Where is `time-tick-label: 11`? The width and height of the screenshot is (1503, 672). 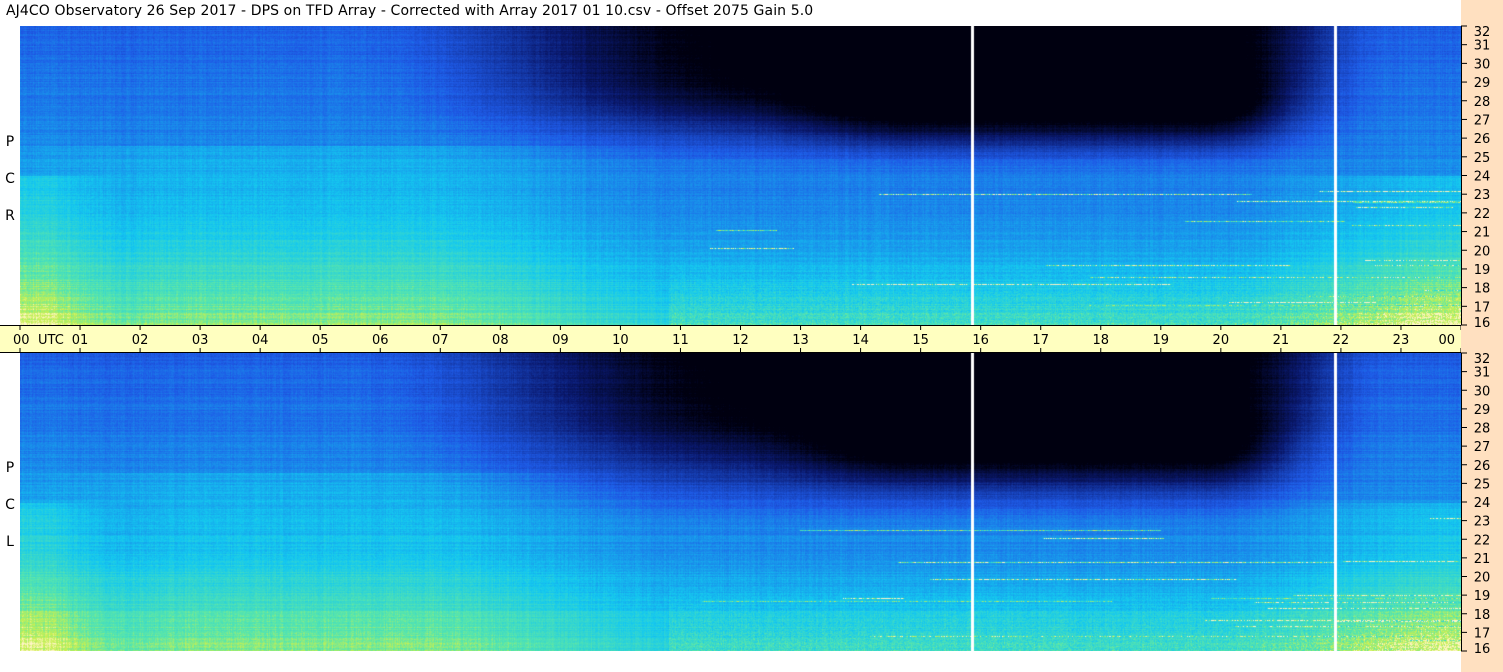
time-tick-label: 11 is located at coordinates (680, 340).